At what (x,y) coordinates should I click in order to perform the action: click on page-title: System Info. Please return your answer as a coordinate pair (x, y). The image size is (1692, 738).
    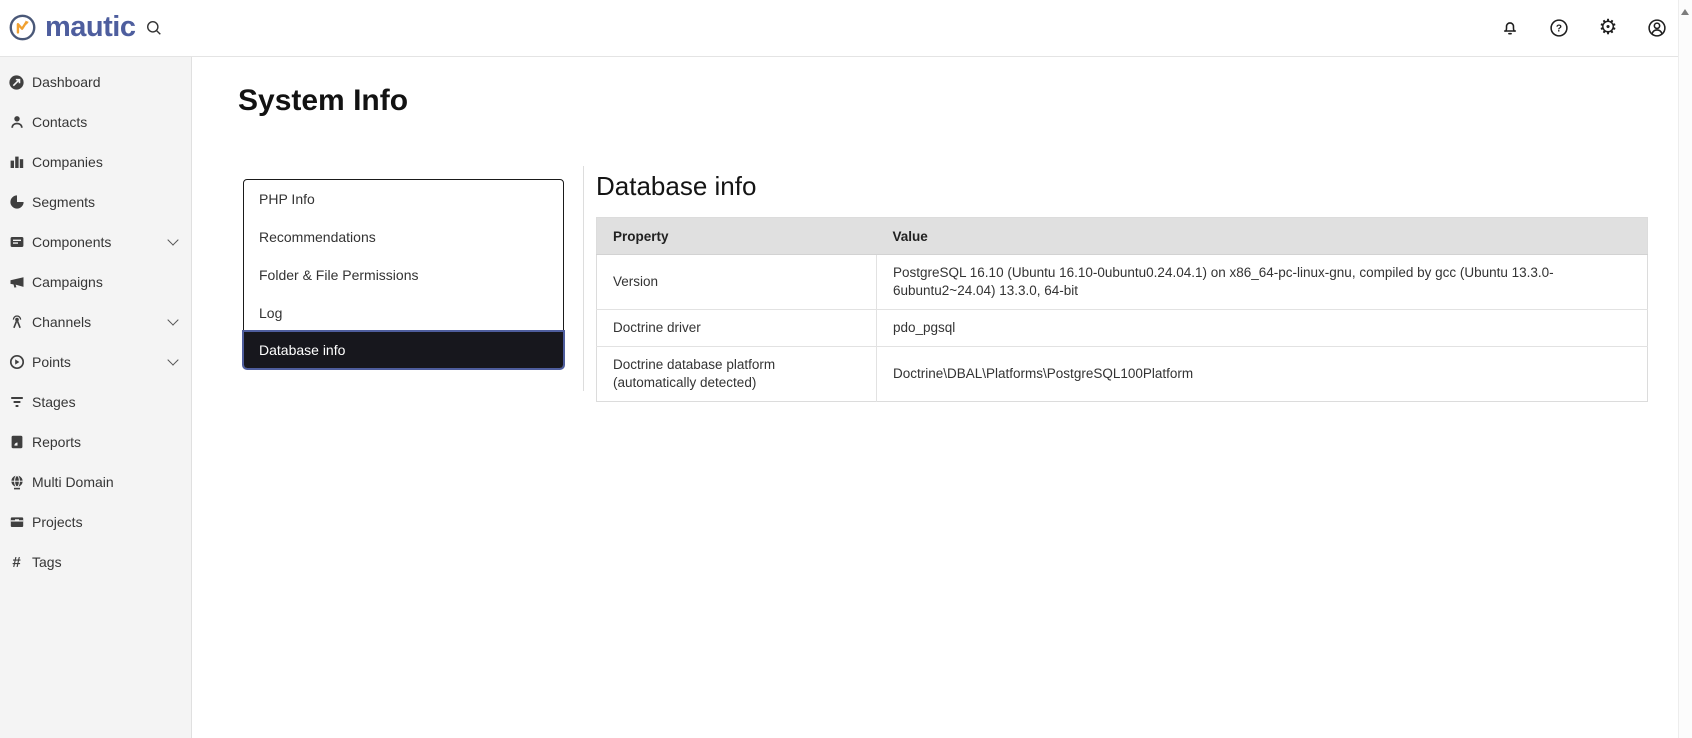
    Looking at the image, I should click on (323, 100).